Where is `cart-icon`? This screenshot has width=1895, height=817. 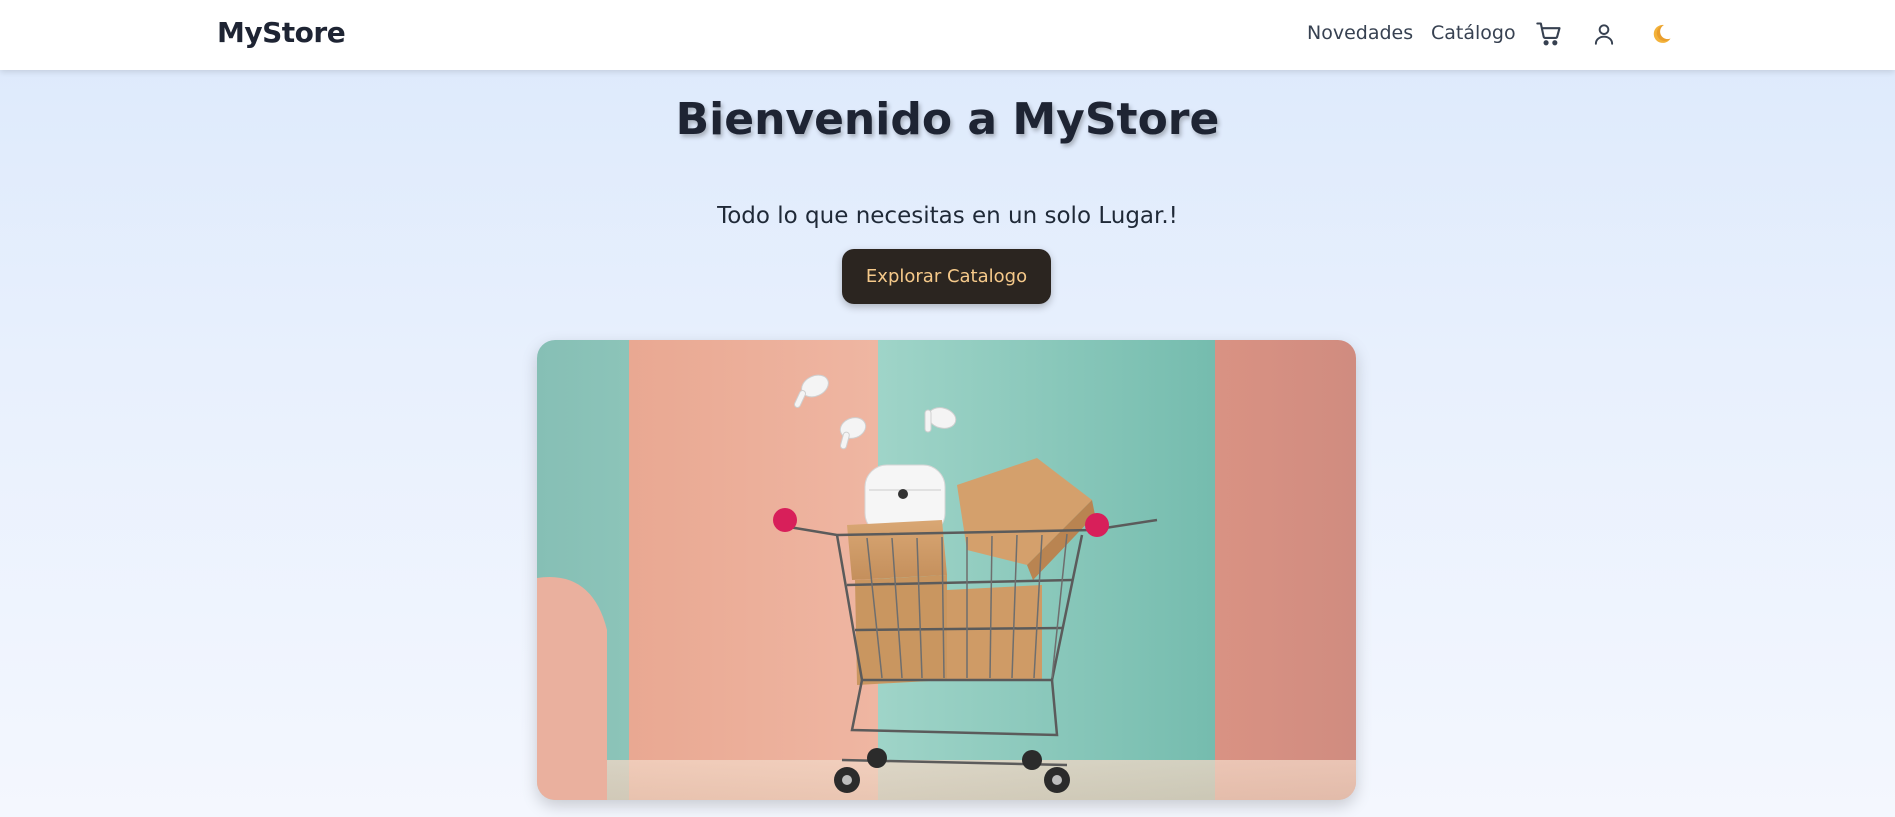 cart-icon is located at coordinates (1549, 34).